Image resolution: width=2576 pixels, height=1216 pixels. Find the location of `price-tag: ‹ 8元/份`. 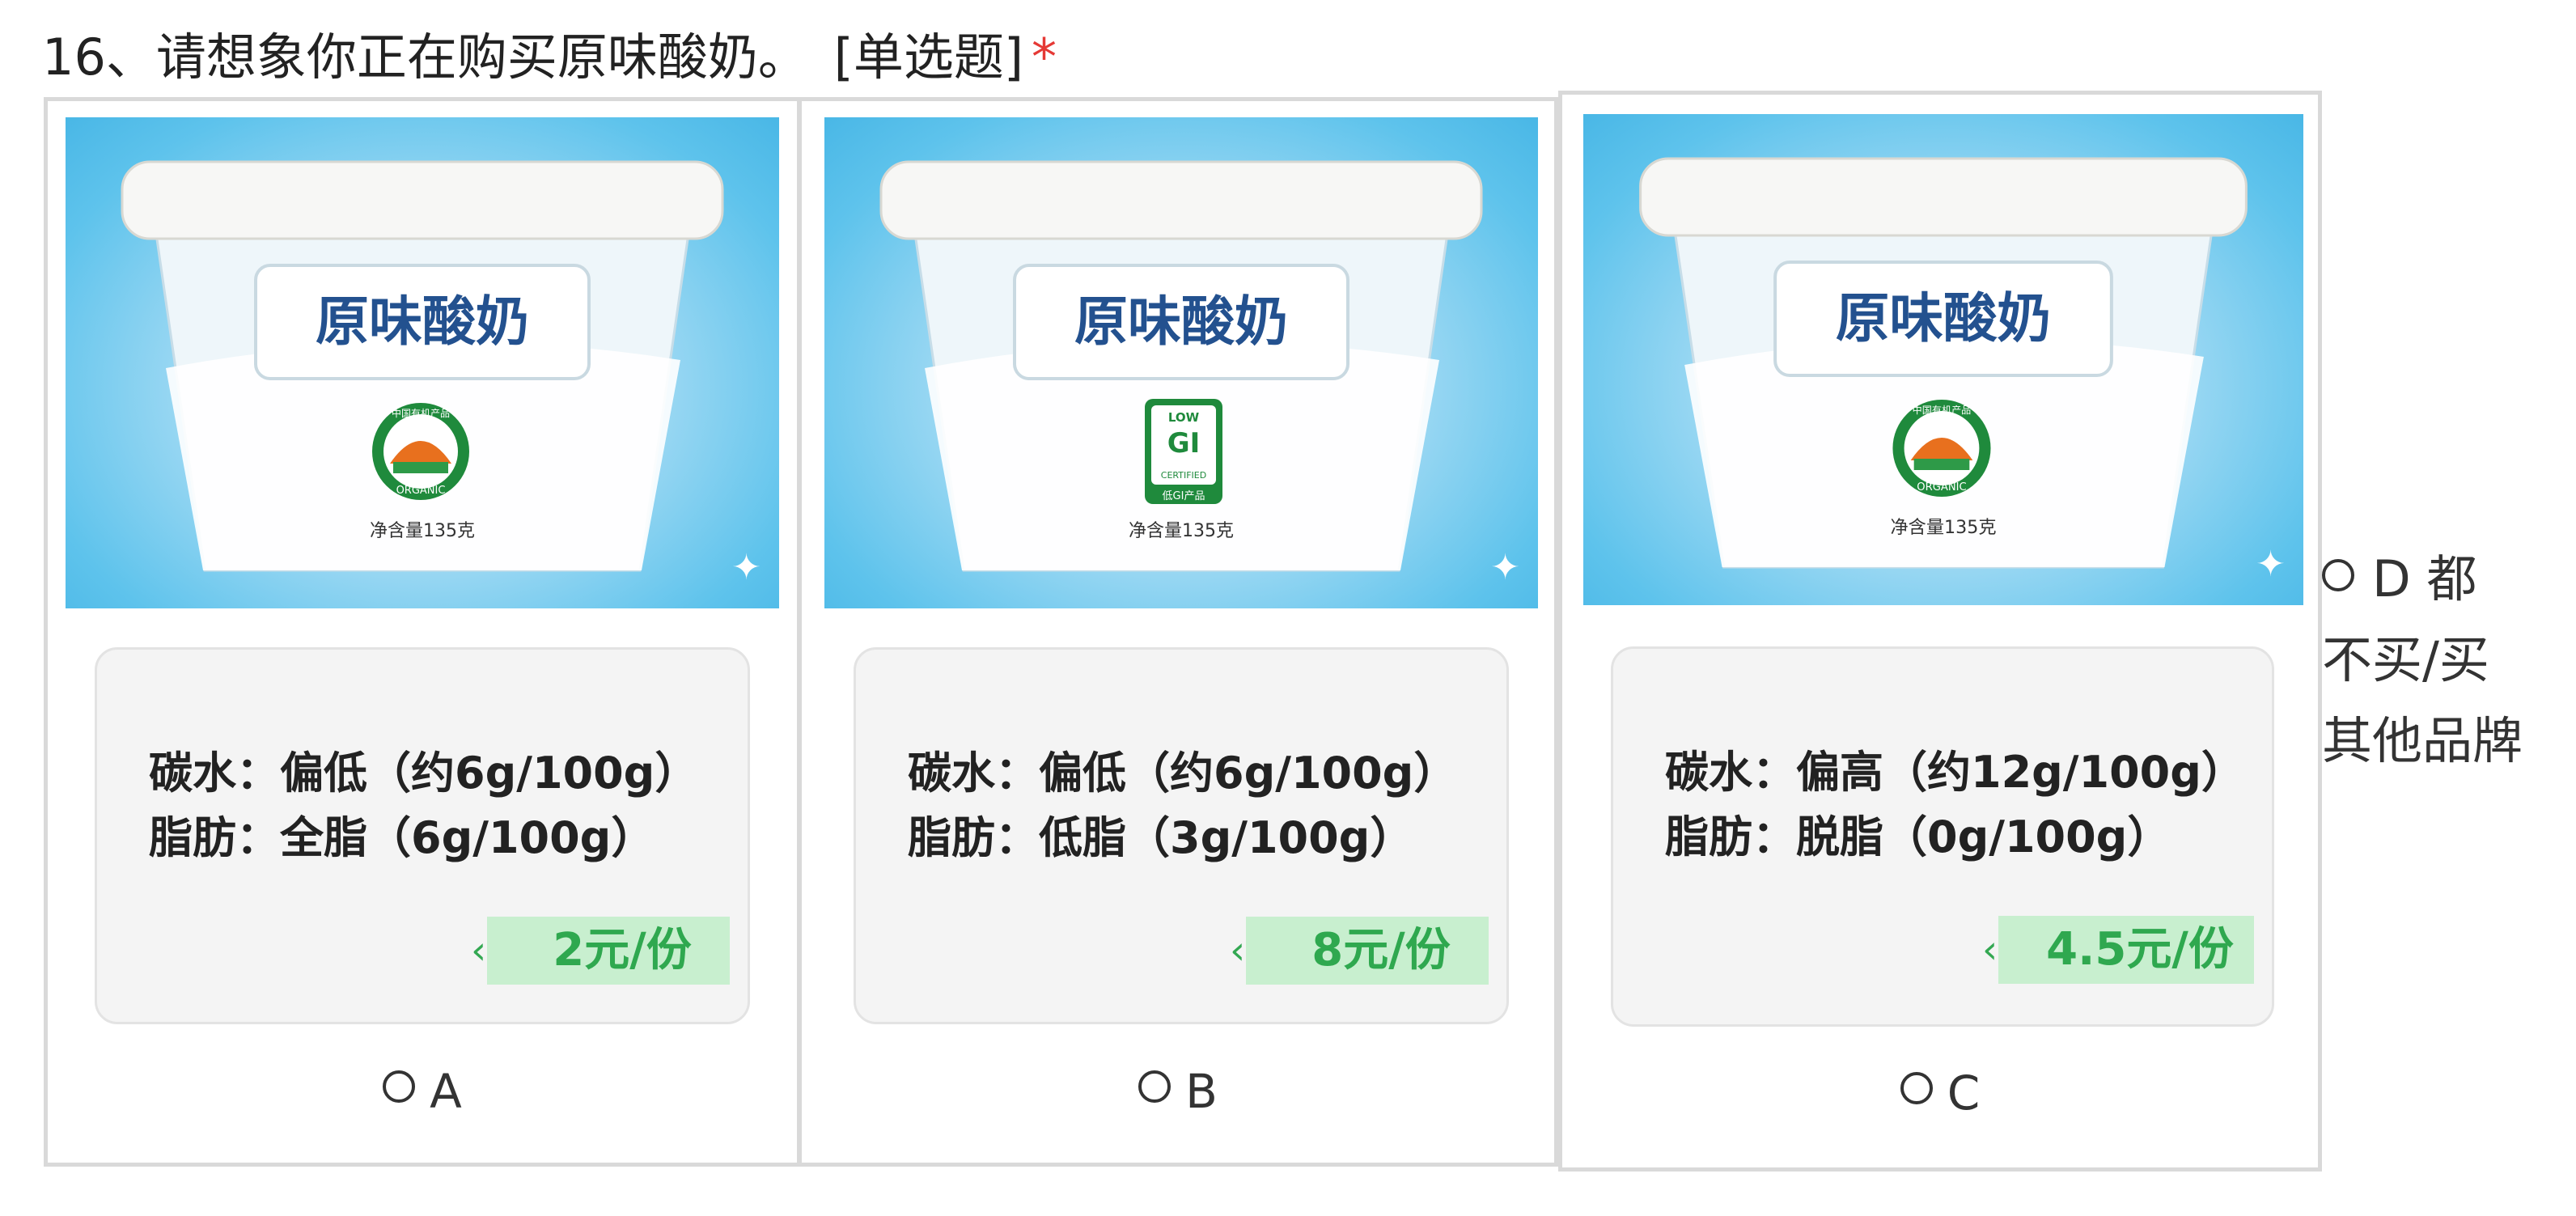

price-tag: ‹ 8元/份 is located at coordinates (1359, 951).